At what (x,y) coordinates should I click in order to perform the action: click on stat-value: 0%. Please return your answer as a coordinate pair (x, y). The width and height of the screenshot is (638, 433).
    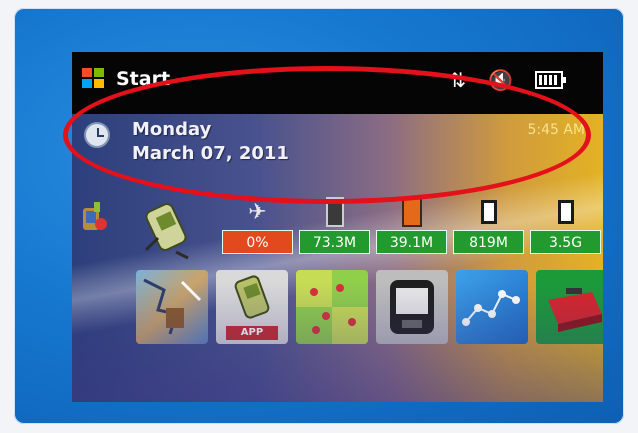
    Looking at the image, I should click on (257, 242).